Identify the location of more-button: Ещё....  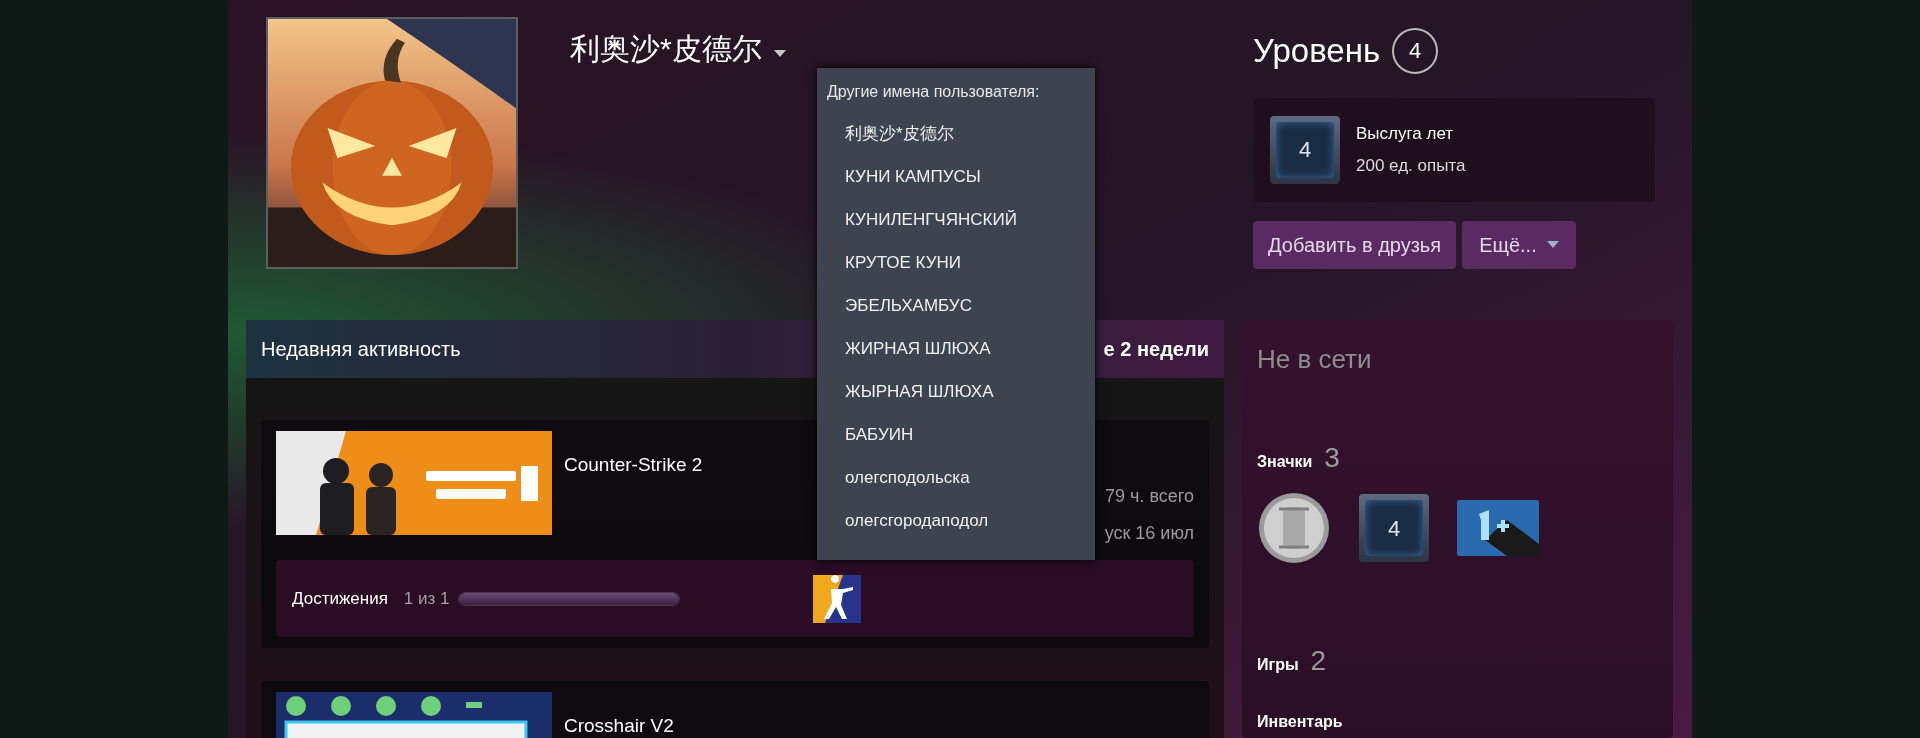
(1519, 244).